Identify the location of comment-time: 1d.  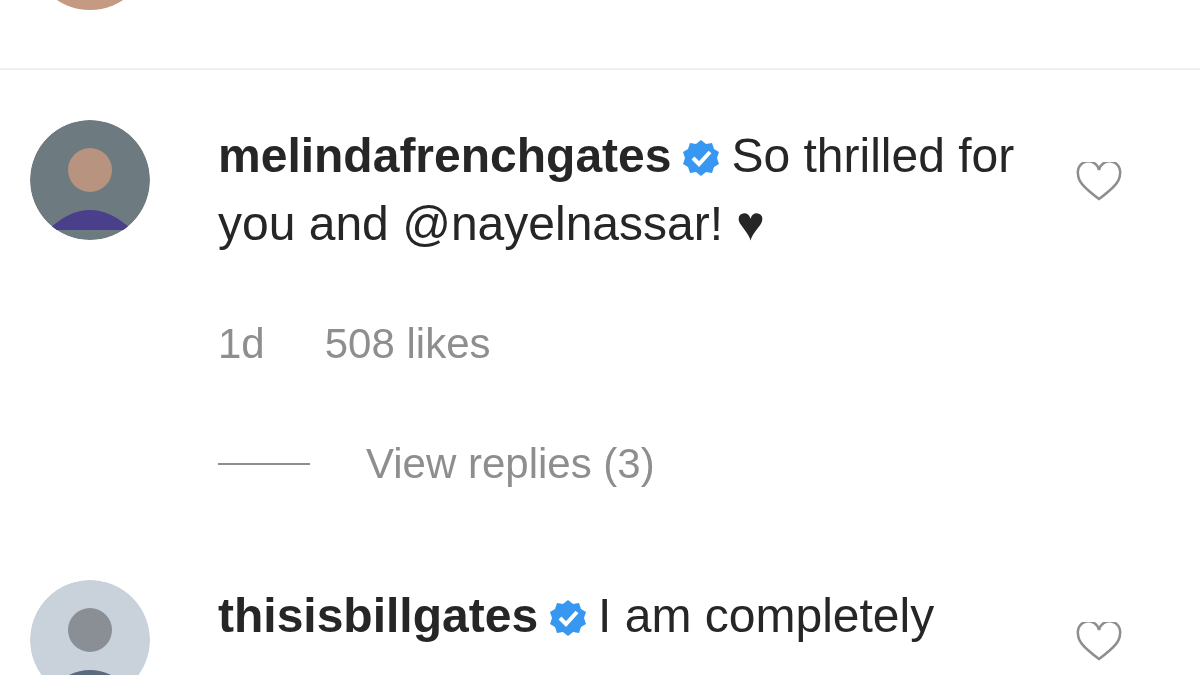
(241, 344).